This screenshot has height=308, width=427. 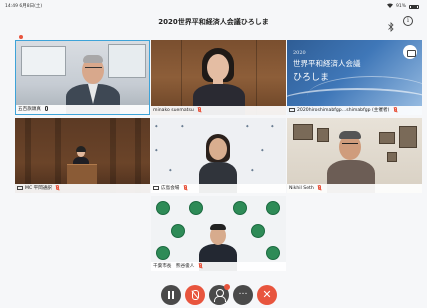 I want to click on event-banner: 2020 世界平和経済人会議 ひろしま, so click(x=327, y=66).